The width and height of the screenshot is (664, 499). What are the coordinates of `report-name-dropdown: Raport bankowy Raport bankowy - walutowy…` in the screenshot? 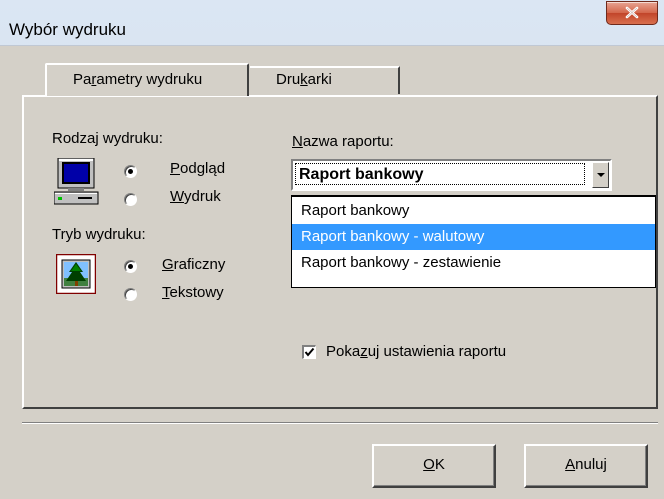 It's located at (473, 242).